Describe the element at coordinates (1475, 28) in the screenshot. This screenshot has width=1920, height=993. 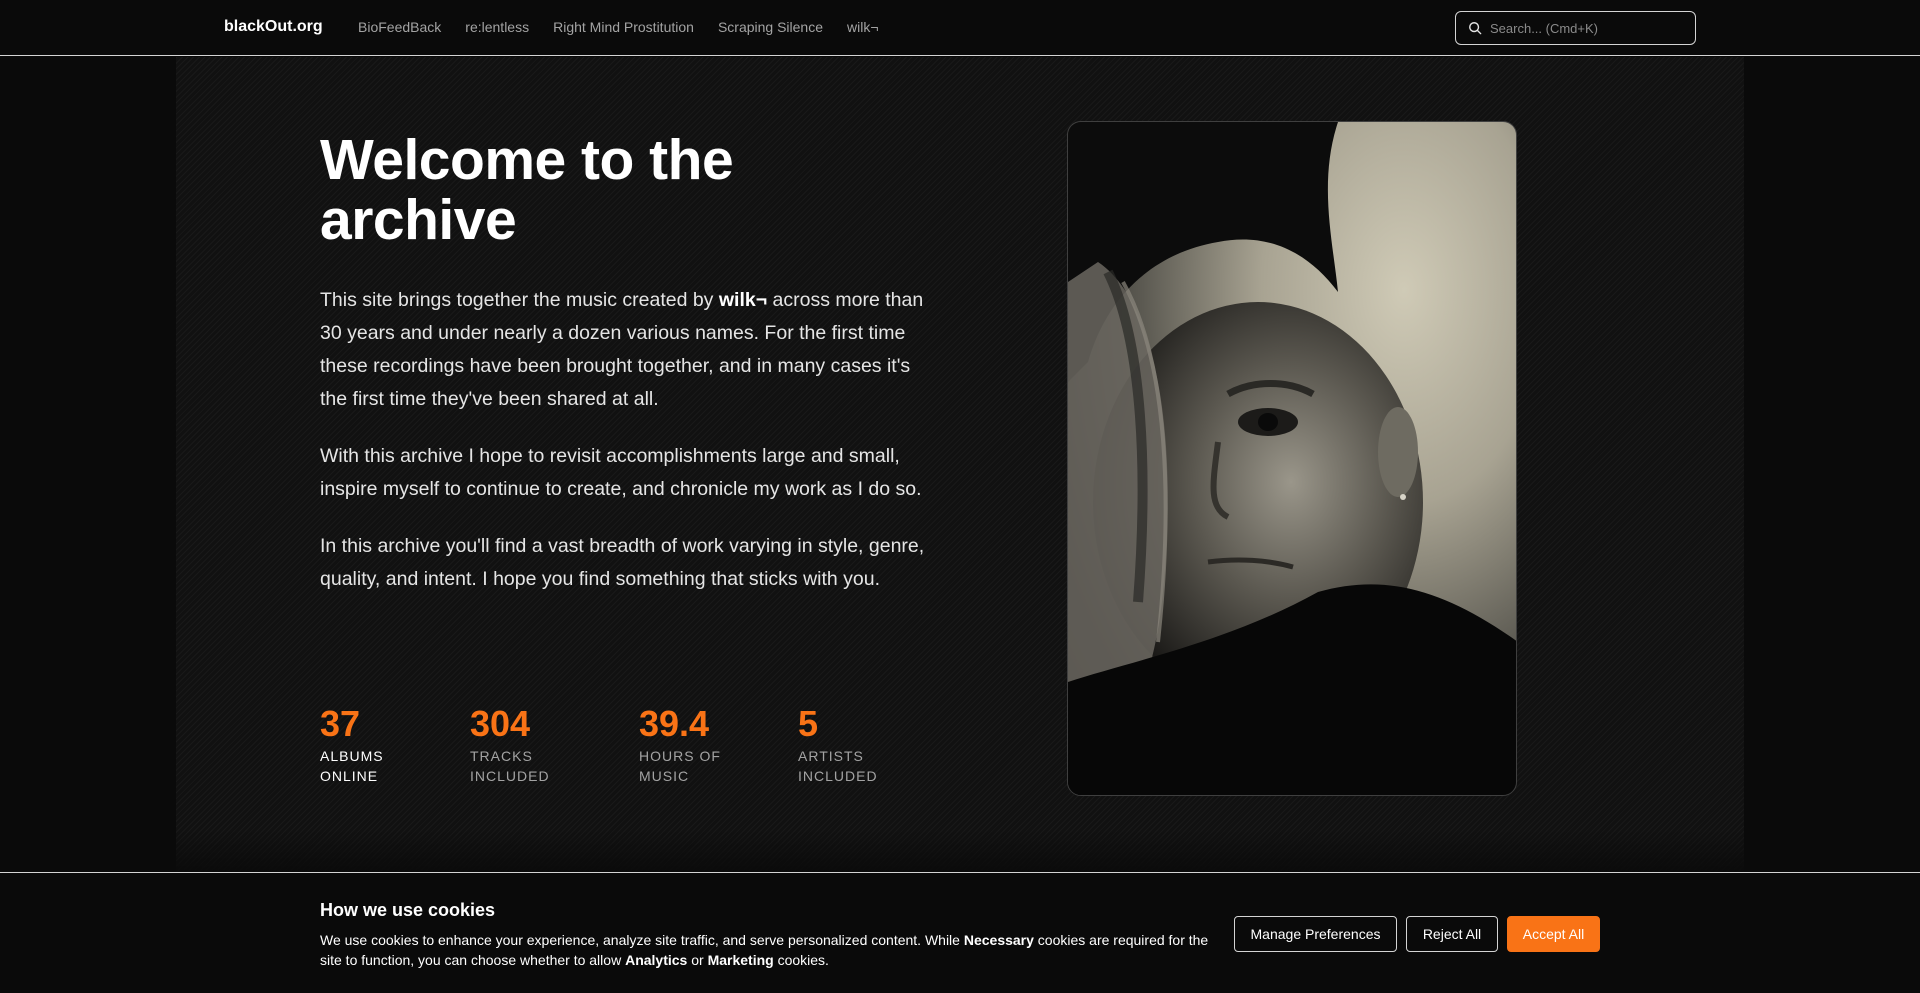
I see `search-icon` at that location.